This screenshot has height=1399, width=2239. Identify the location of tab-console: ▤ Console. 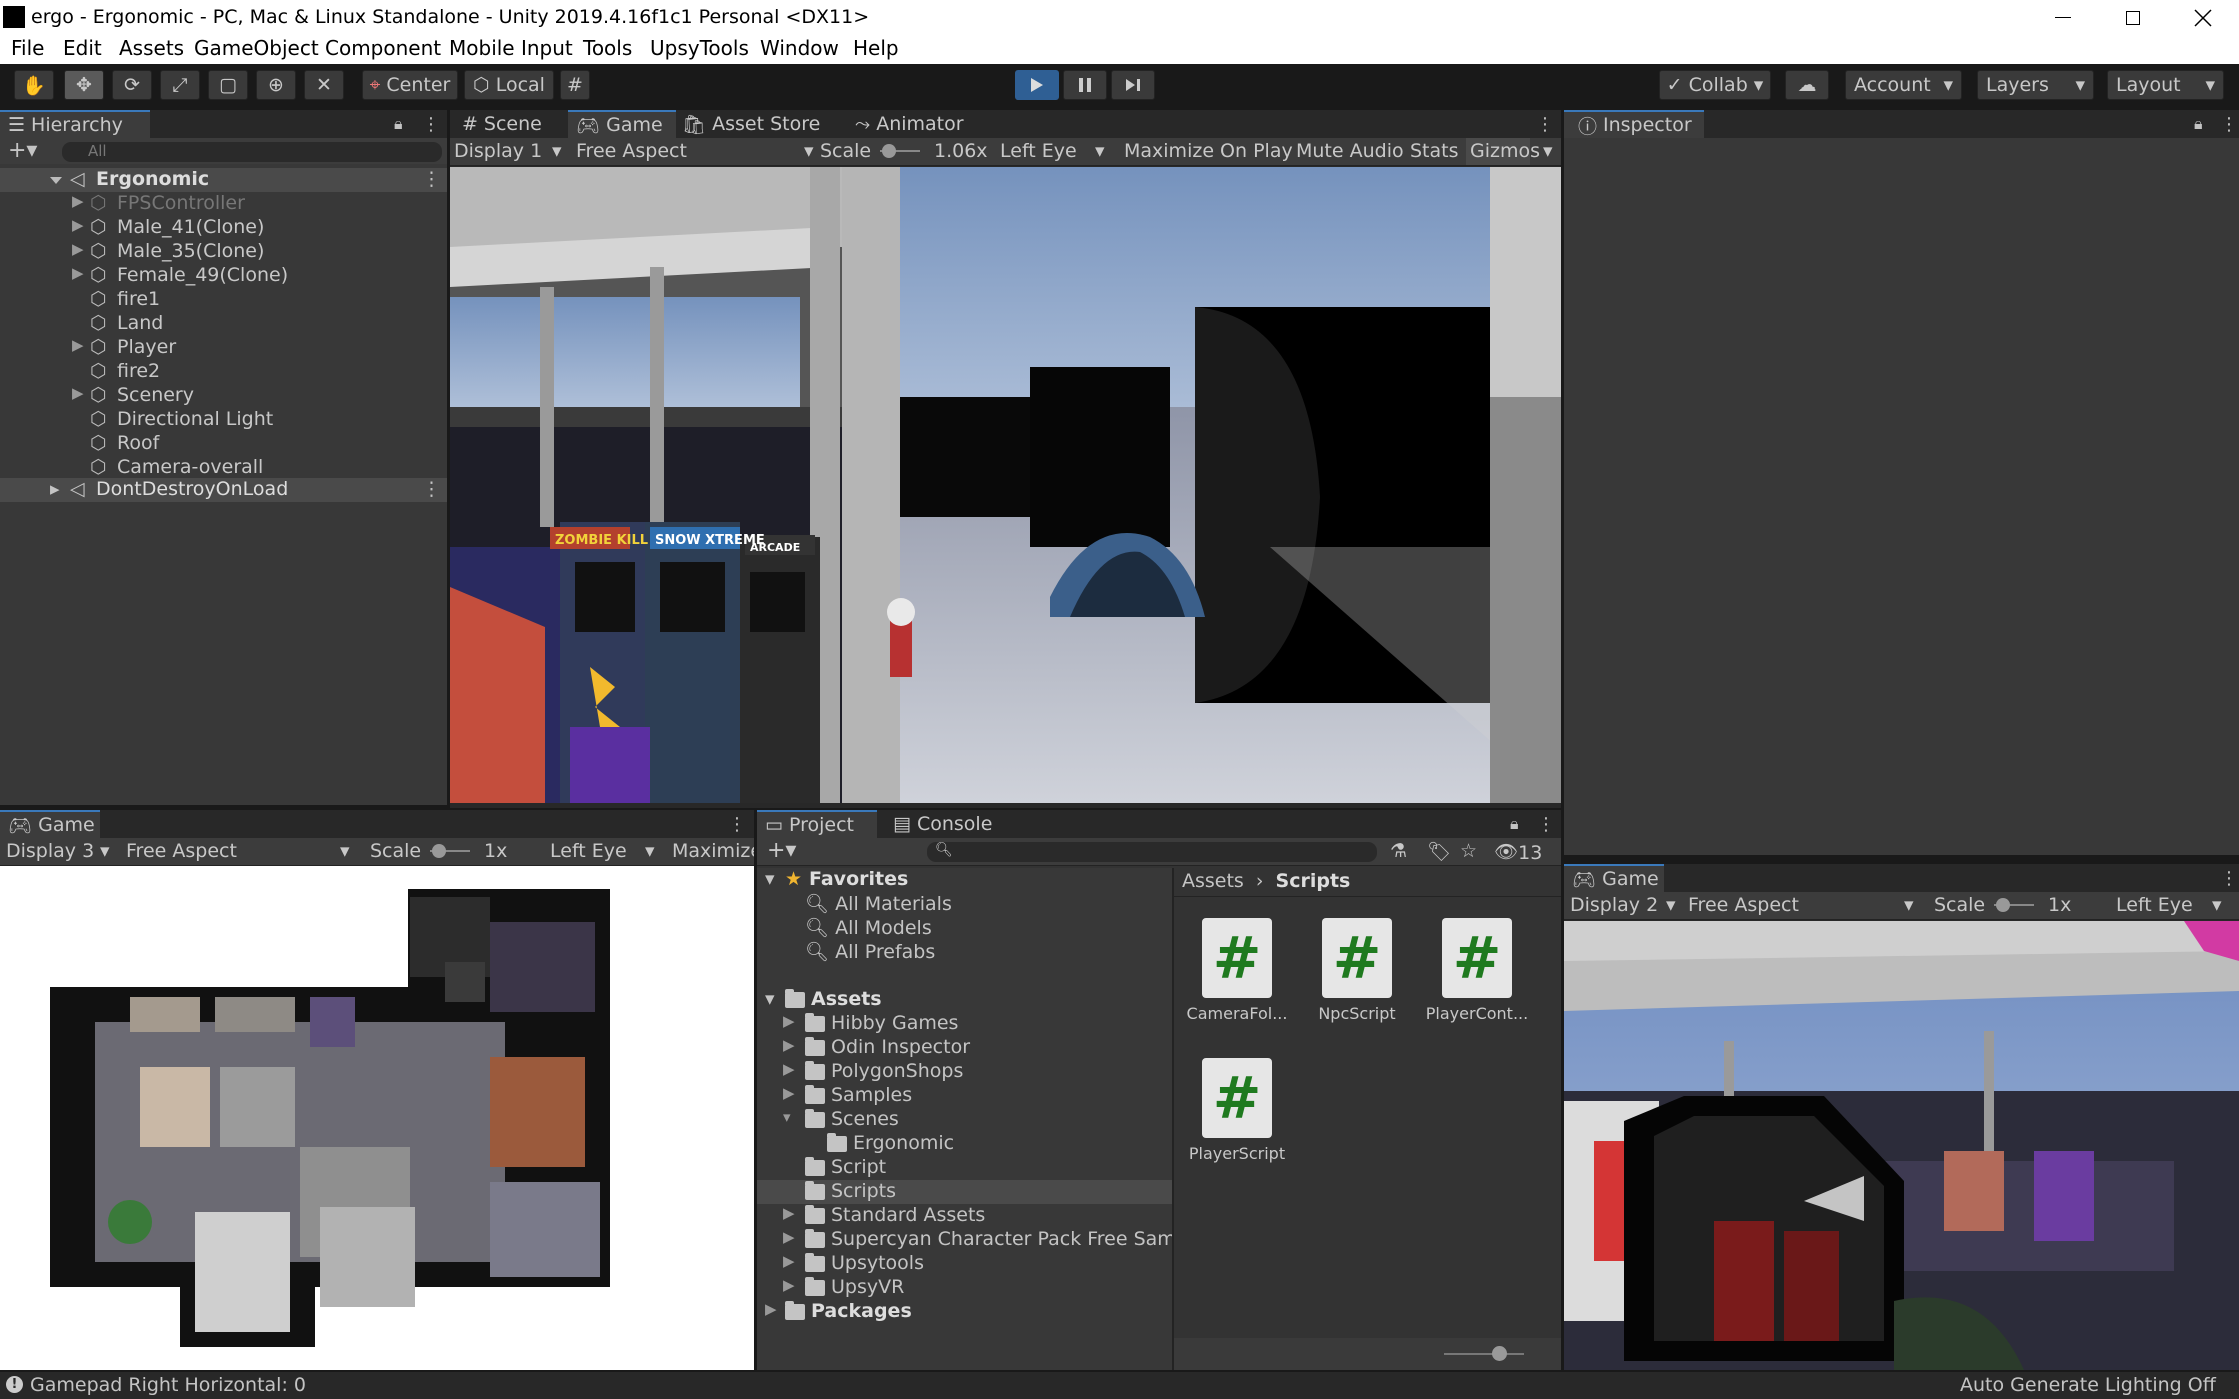
(948, 824).